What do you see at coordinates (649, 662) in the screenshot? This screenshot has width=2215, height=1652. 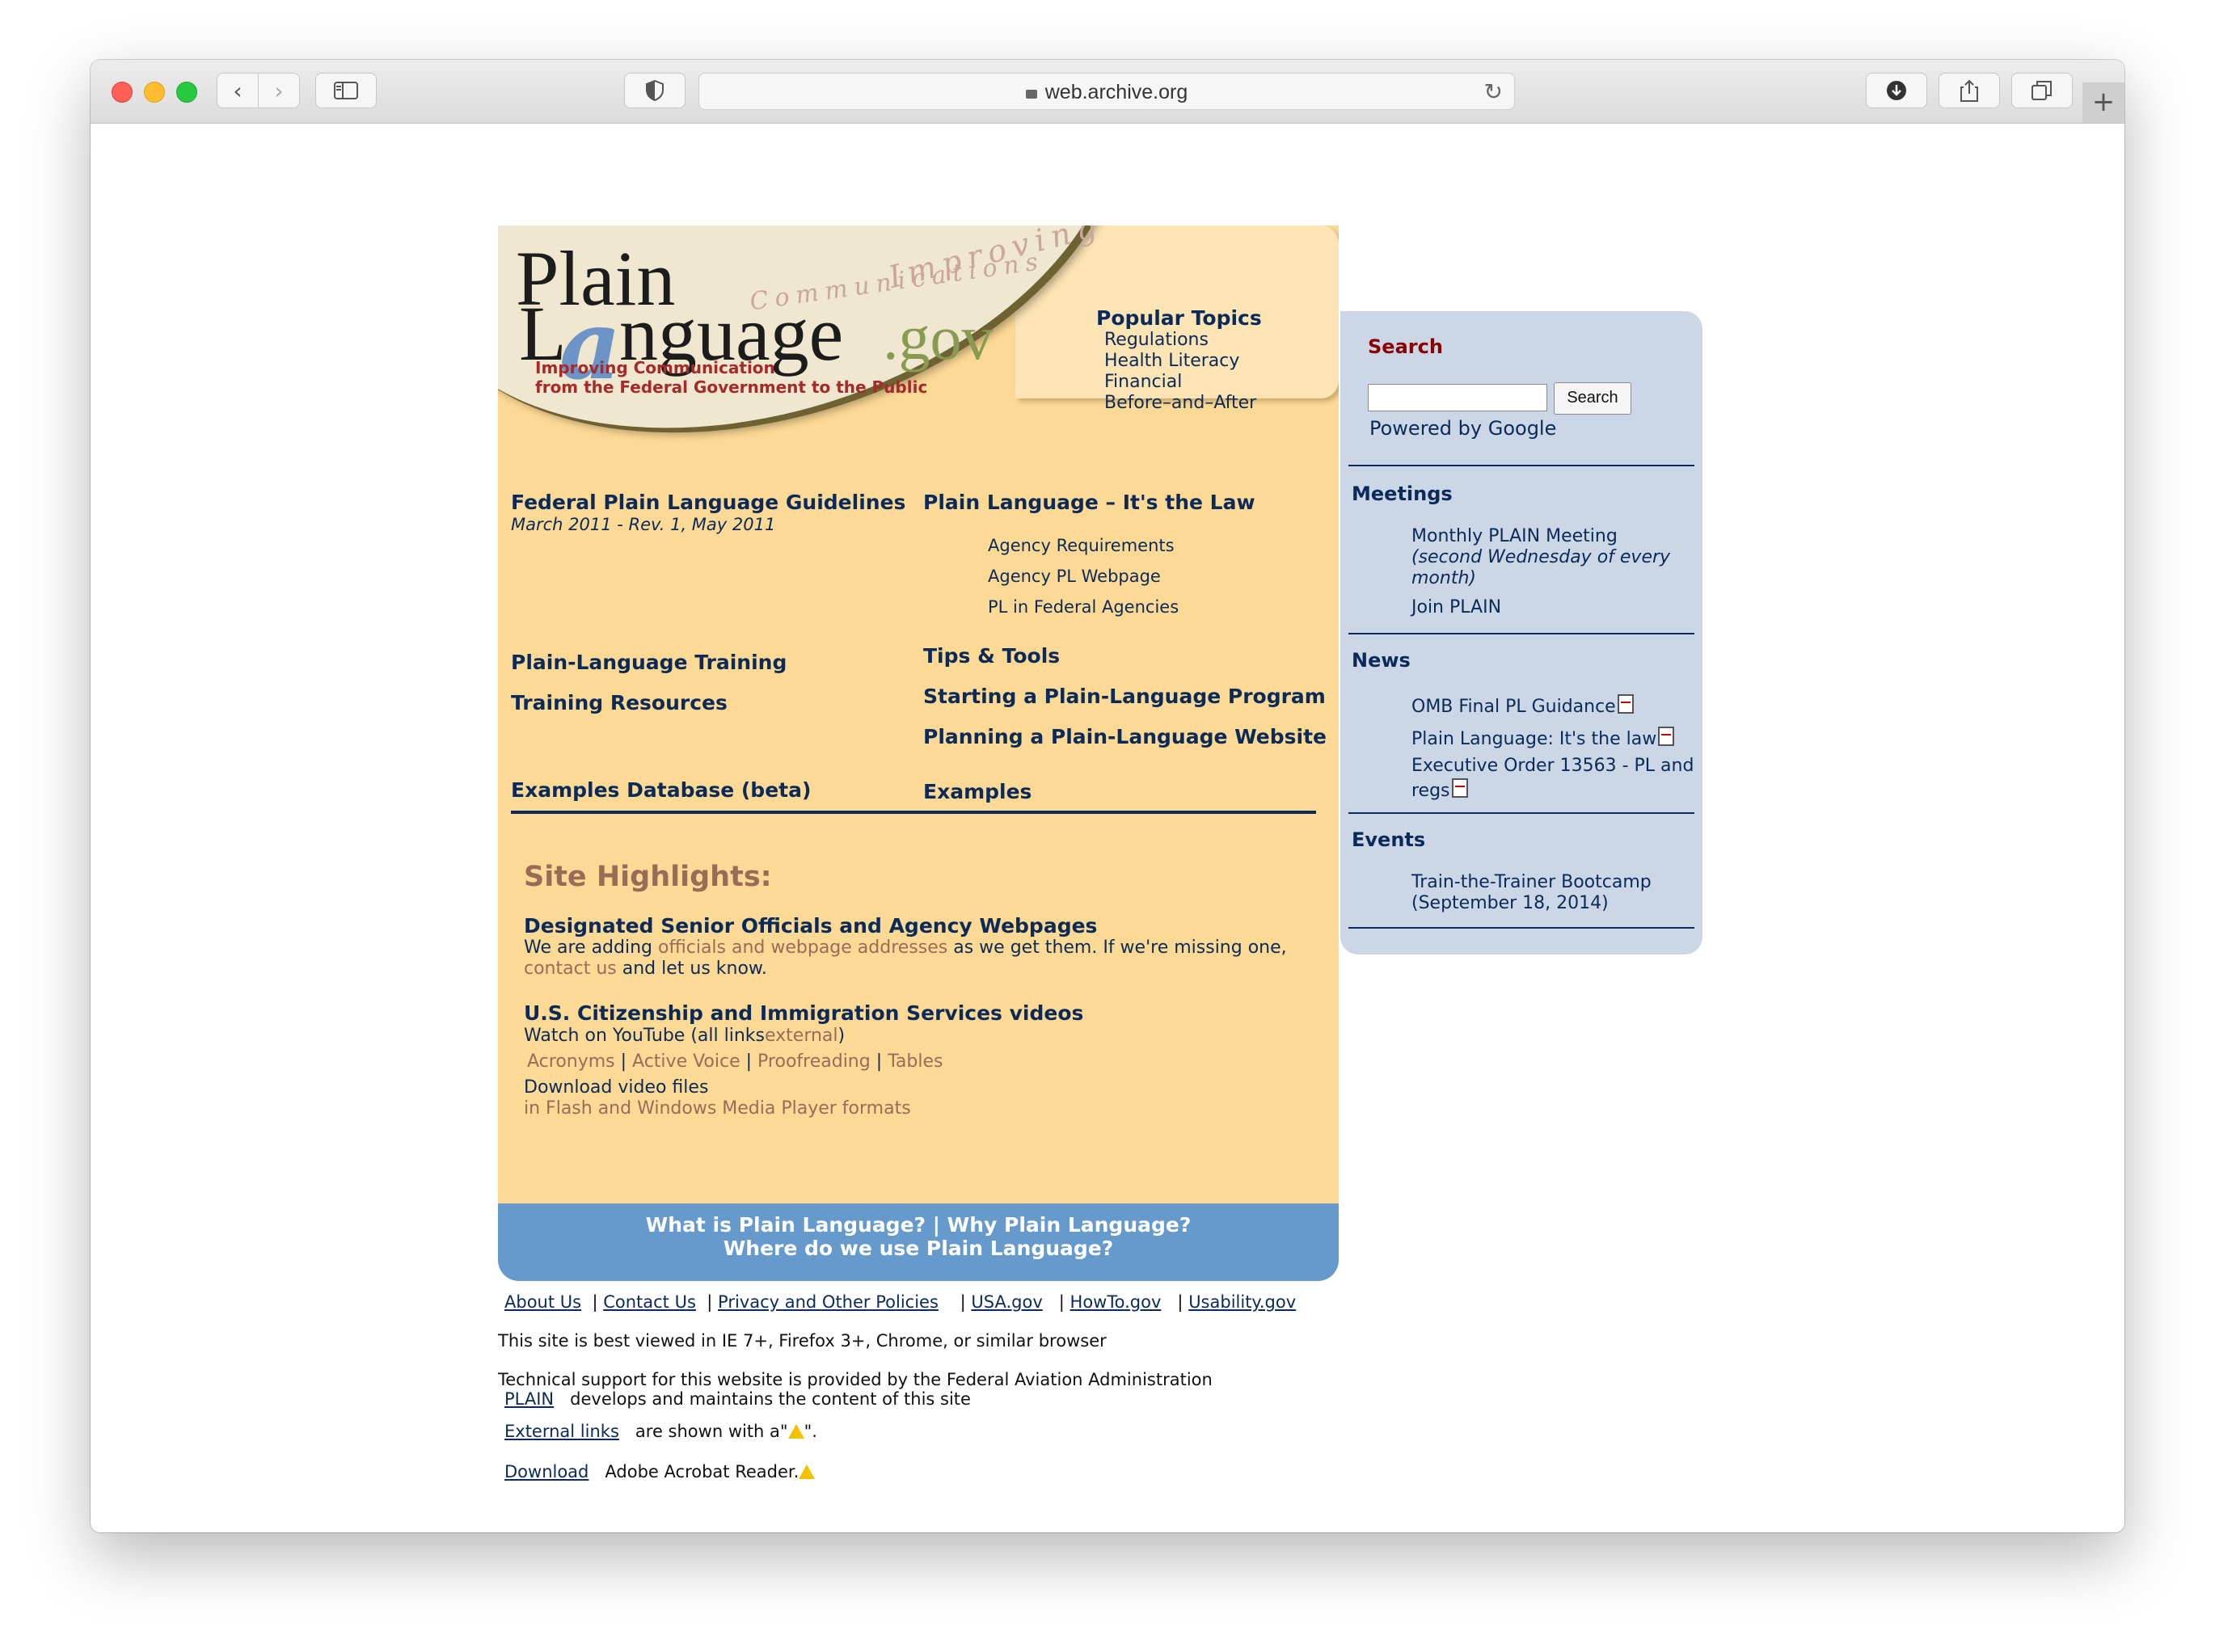 I see `training-link: Plain-Language Training` at bounding box center [649, 662].